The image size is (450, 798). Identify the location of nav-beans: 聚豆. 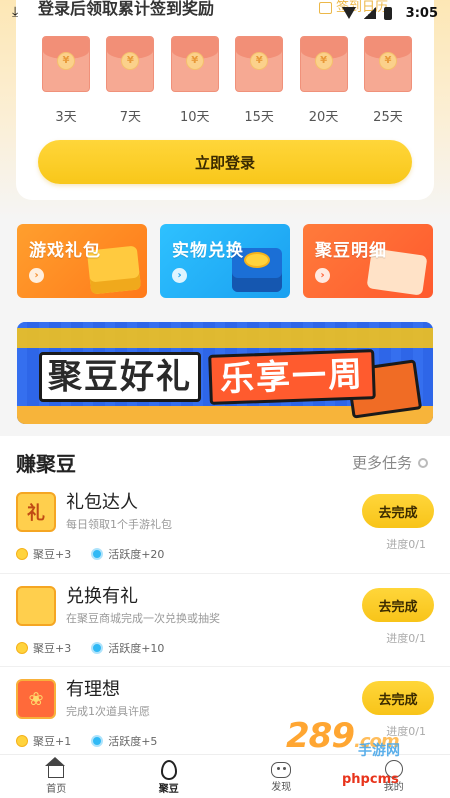
(169, 776).